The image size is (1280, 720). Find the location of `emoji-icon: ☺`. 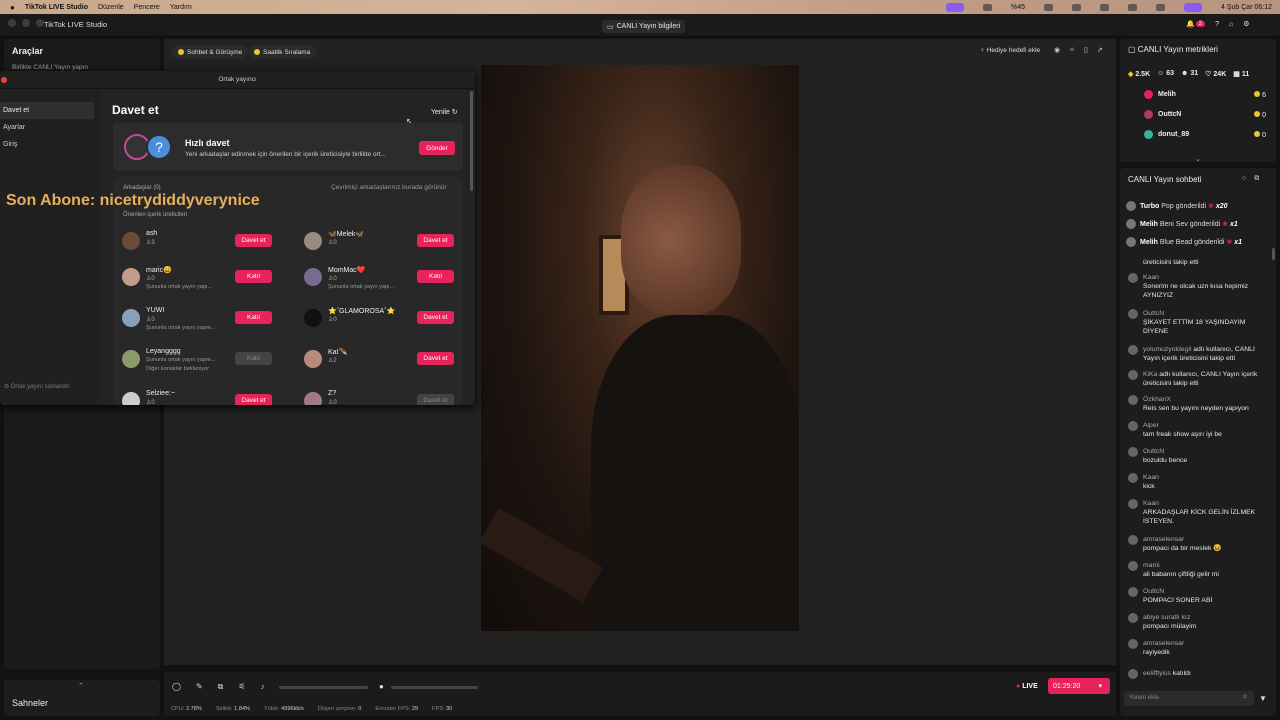

emoji-icon: ☺ is located at coordinates (1245, 697).